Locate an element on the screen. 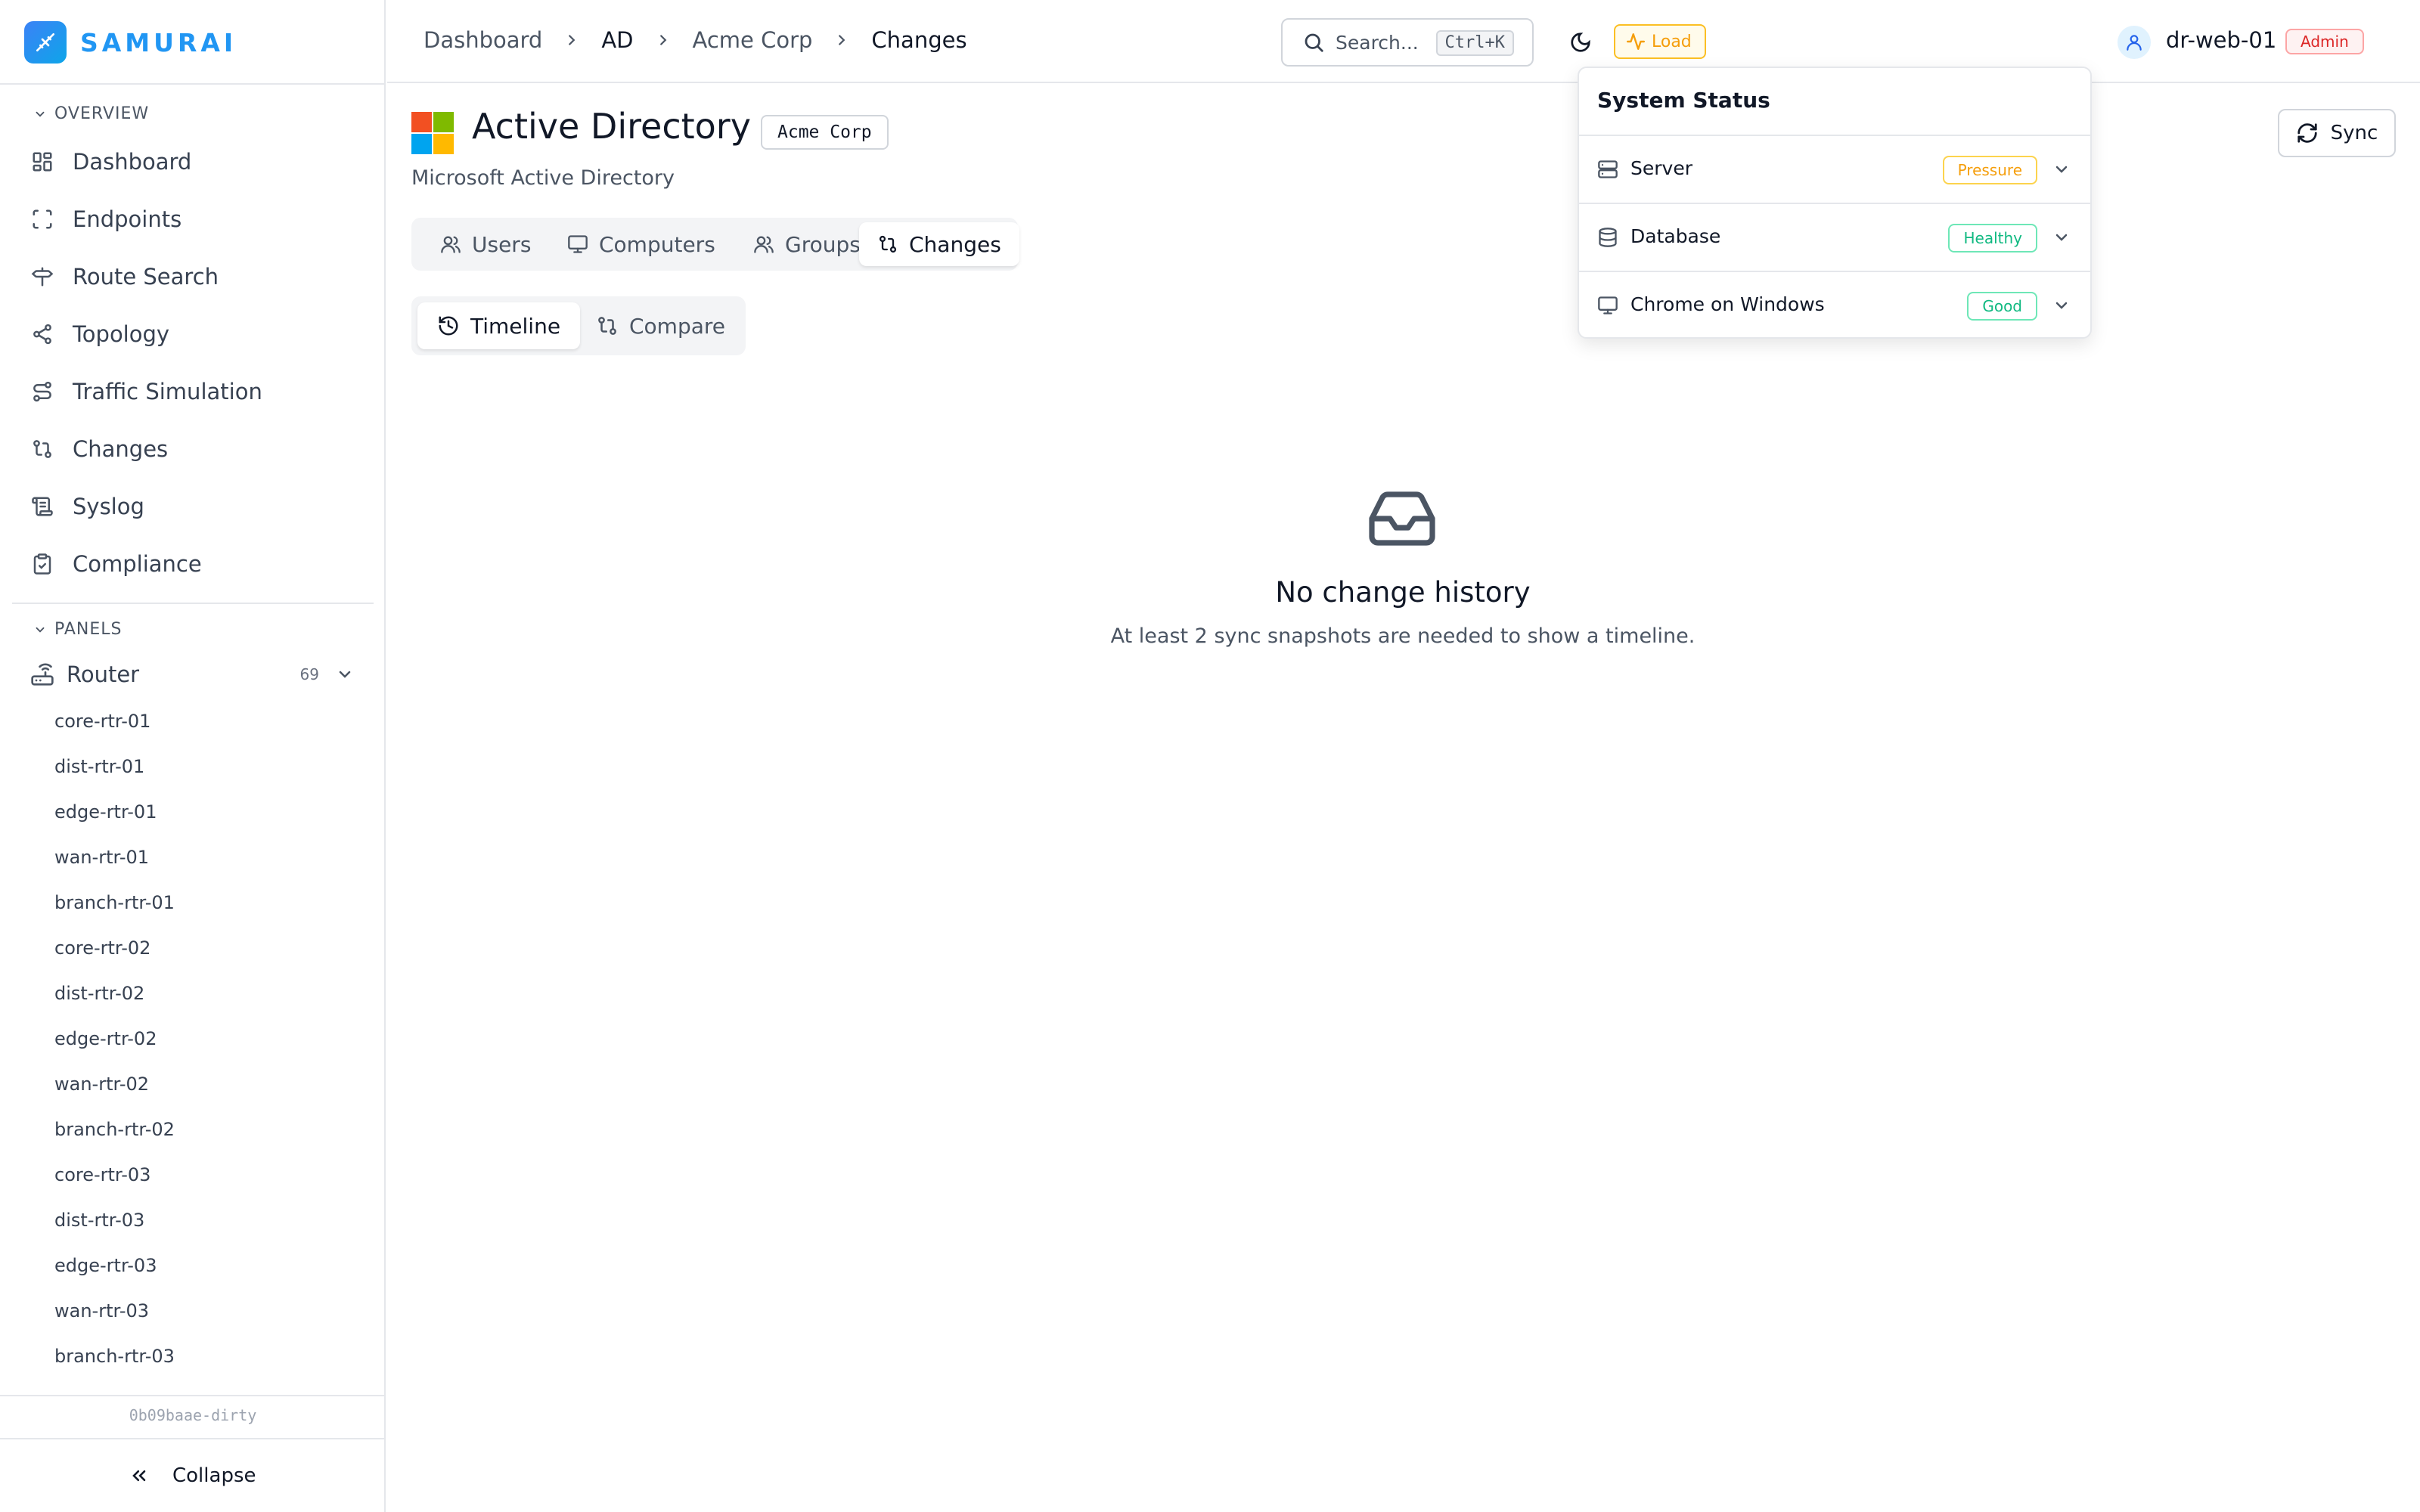 The image size is (2420, 1512). dashboard-icon is located at coordinates (42, 162).